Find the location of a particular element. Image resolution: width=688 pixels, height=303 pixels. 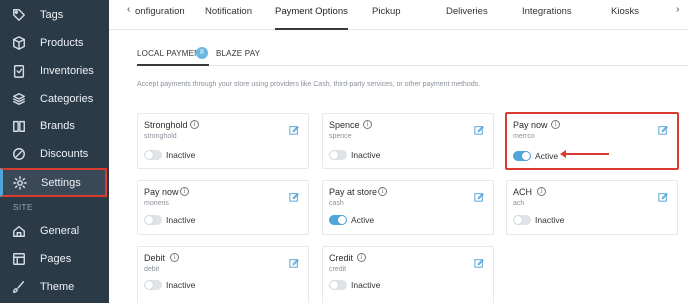

sidebar-item-label: Products is located at coordinates (62, 43).